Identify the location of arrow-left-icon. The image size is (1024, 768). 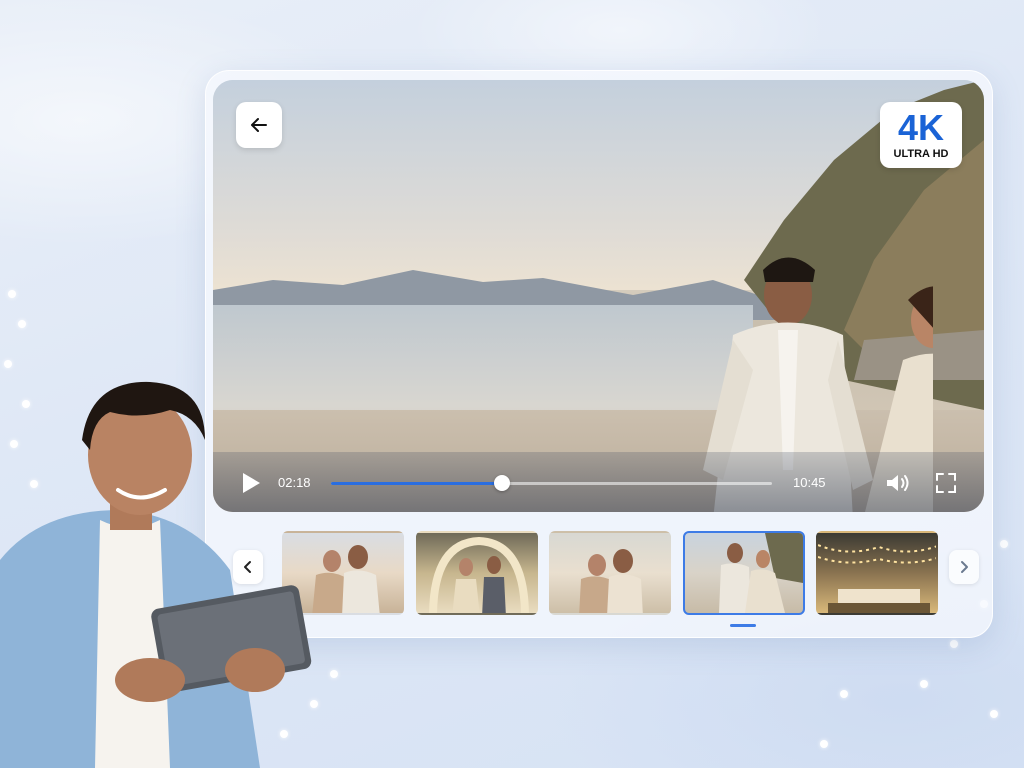
(259, 125).